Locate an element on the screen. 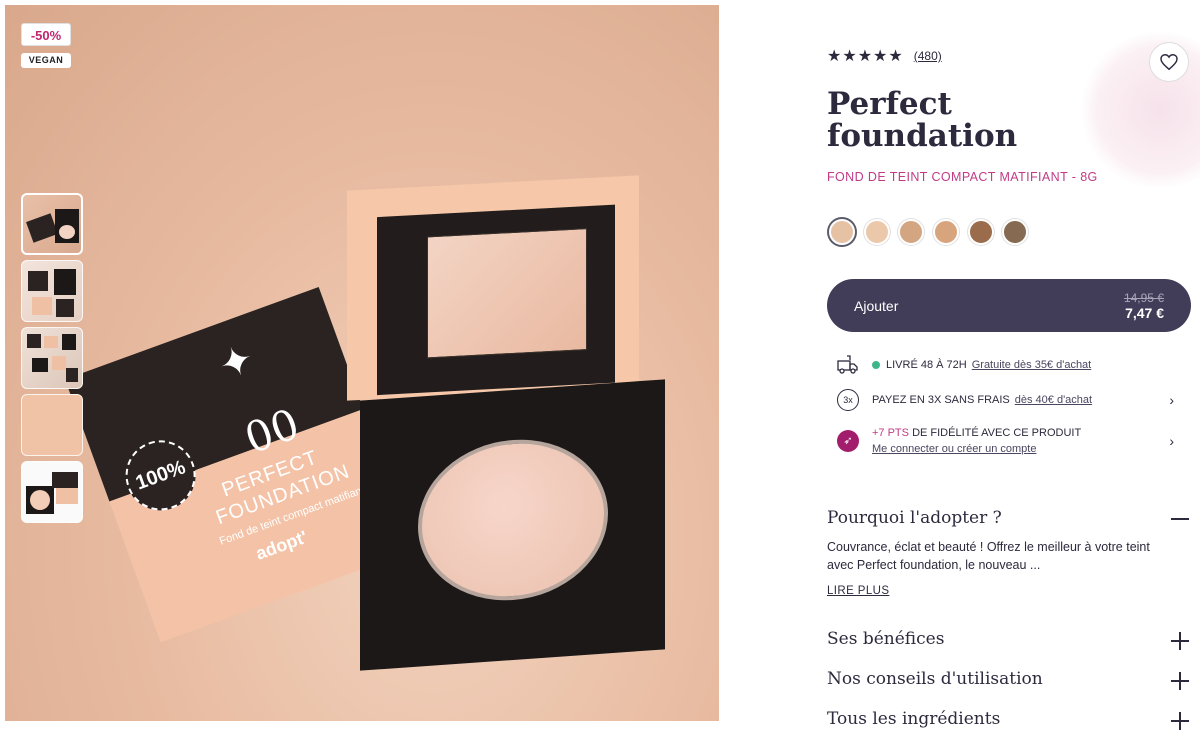 This screenshot has width=1200, height=740. product-title: Perfect foundation is located at coordinates (922, 120).